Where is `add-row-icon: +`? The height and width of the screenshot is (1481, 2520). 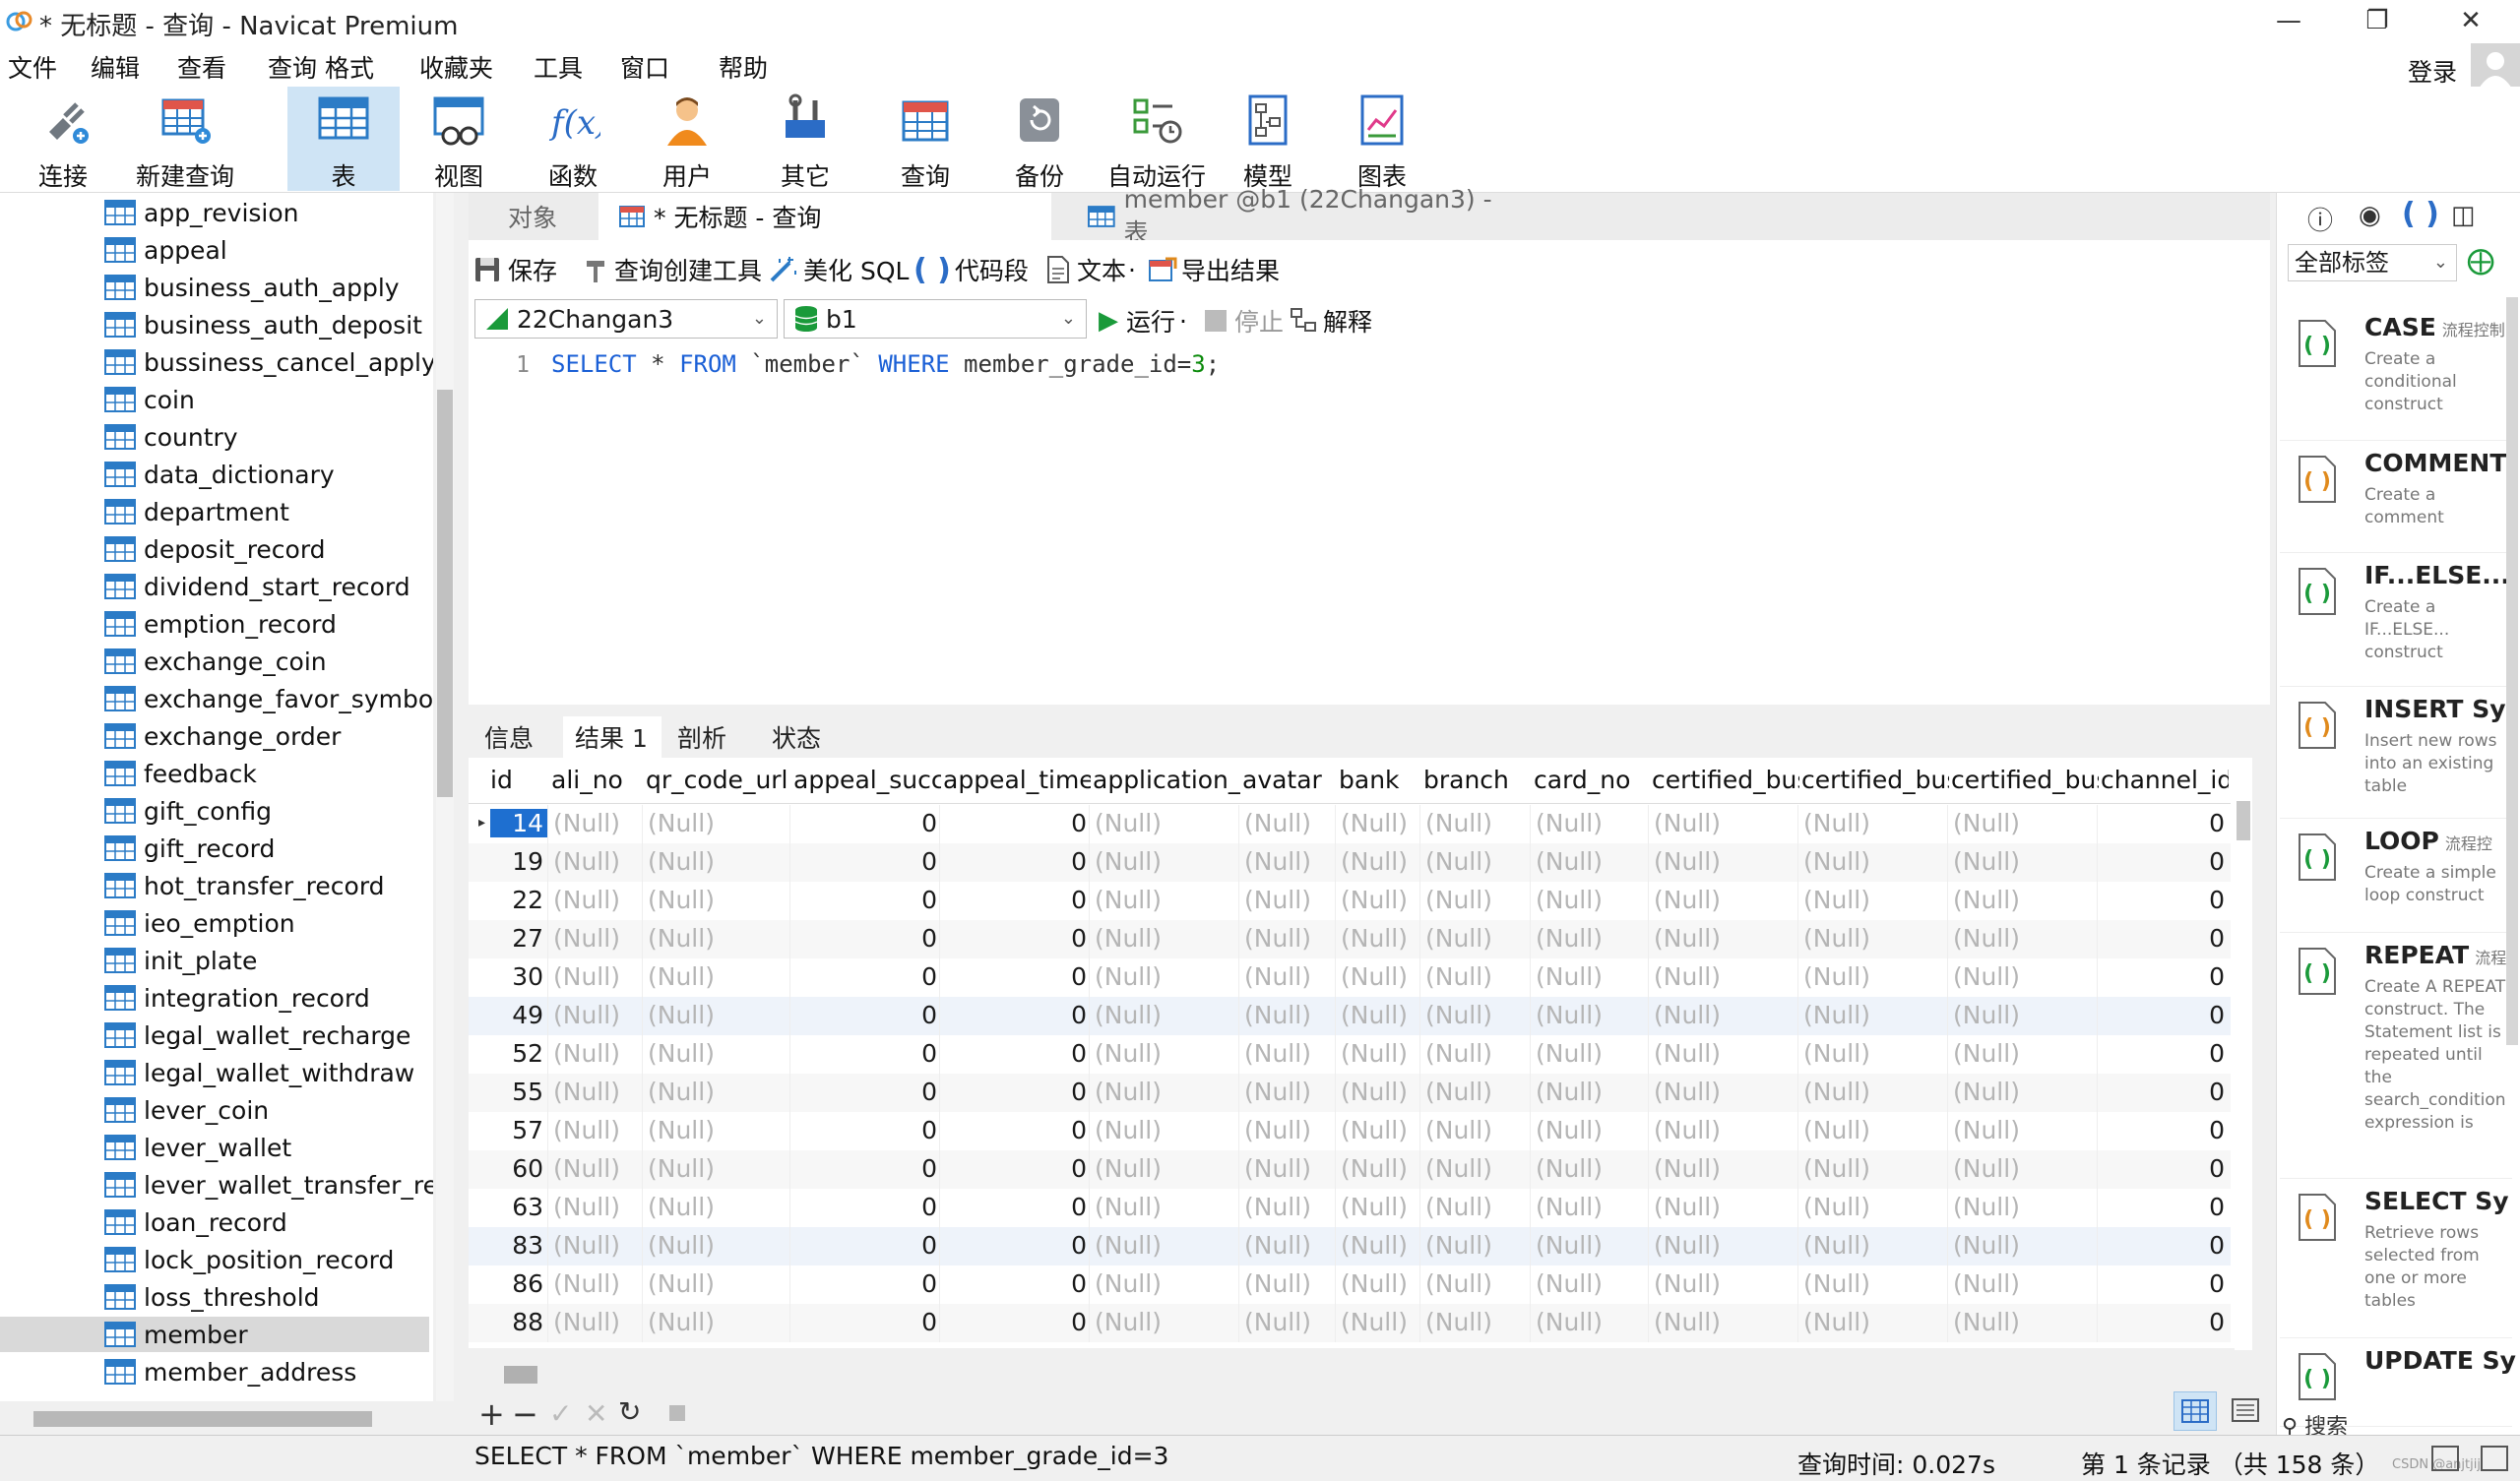 add-row-icon: + is located at coordinates (491, 1414).